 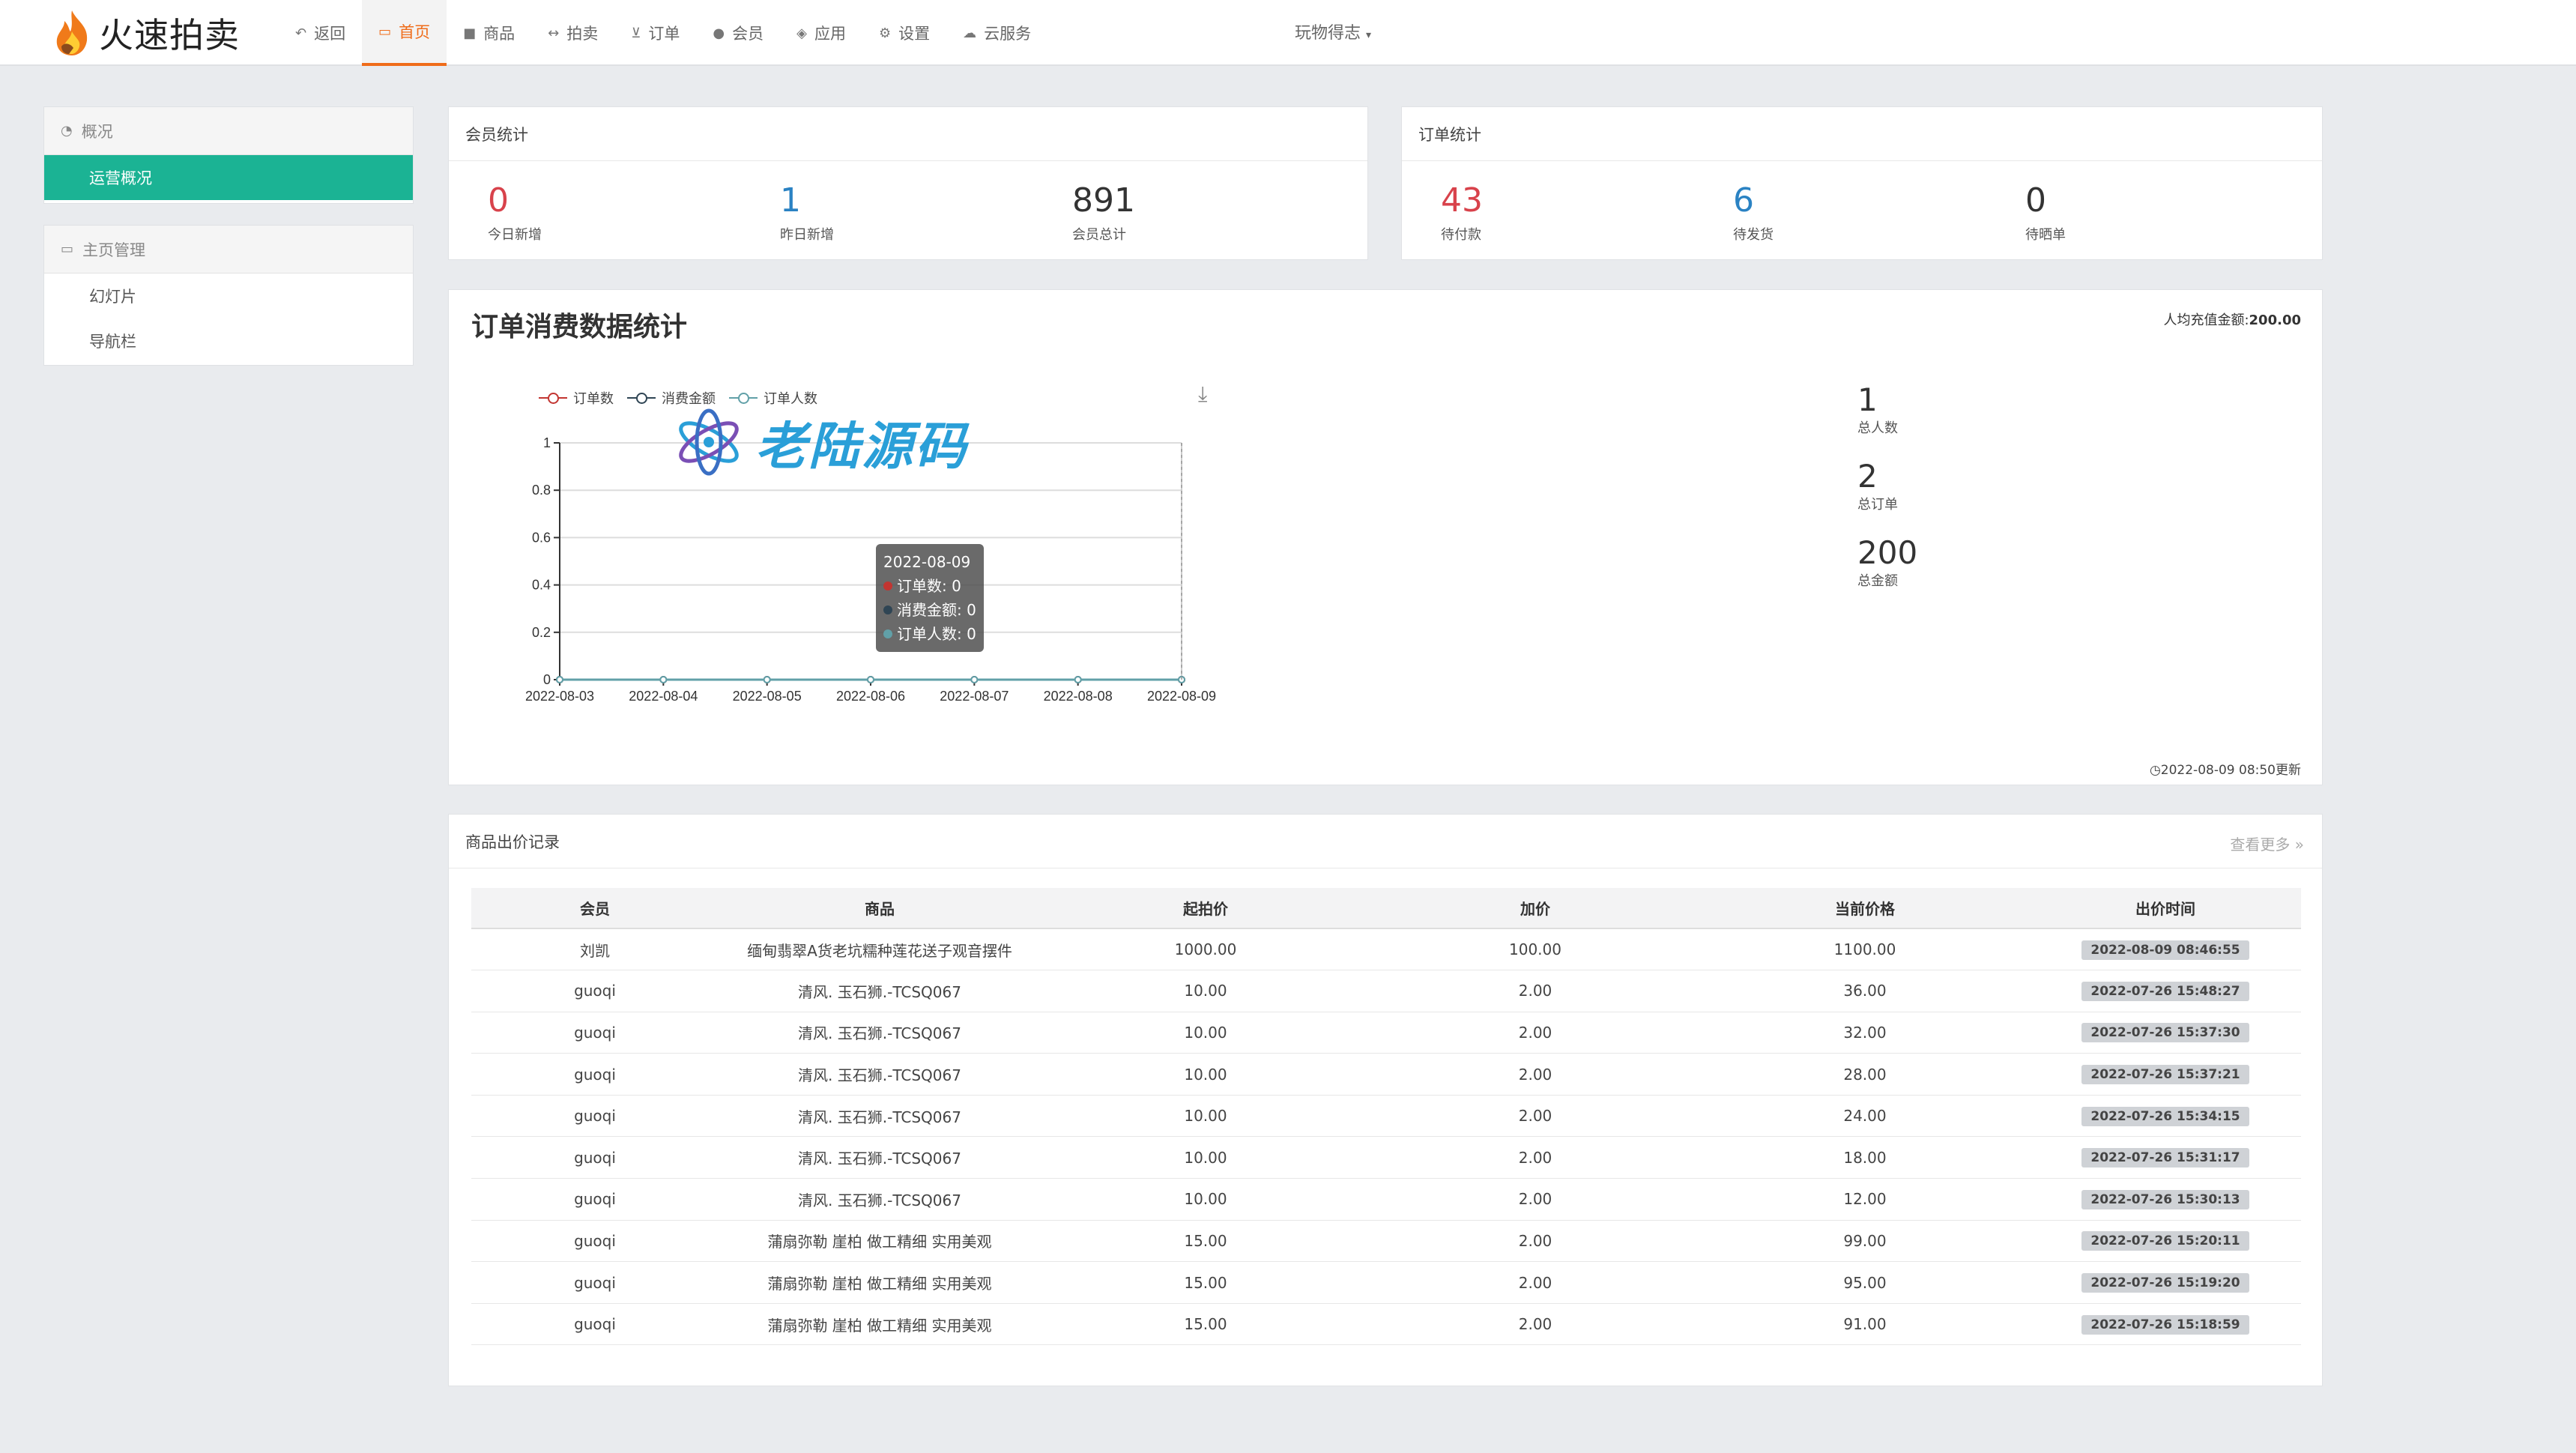 What do you see at coordinates (1386, 908) in the screenshot?
I see `table-header-row: 会员 商品 起拍价 加价 当前价格 出价时间` at bounding box center [1386, 908].